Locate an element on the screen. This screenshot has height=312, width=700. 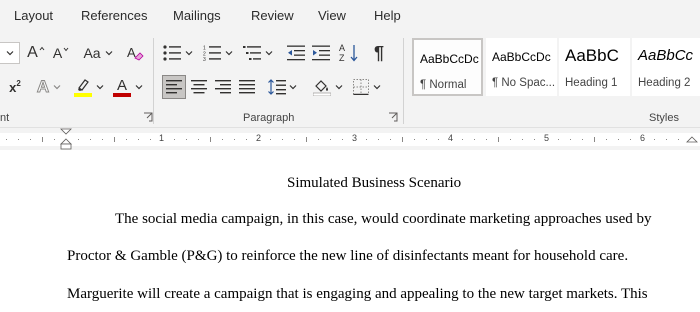
style-preview-no-spacing: AaBbCcDc is located at coordinates (521, 57).